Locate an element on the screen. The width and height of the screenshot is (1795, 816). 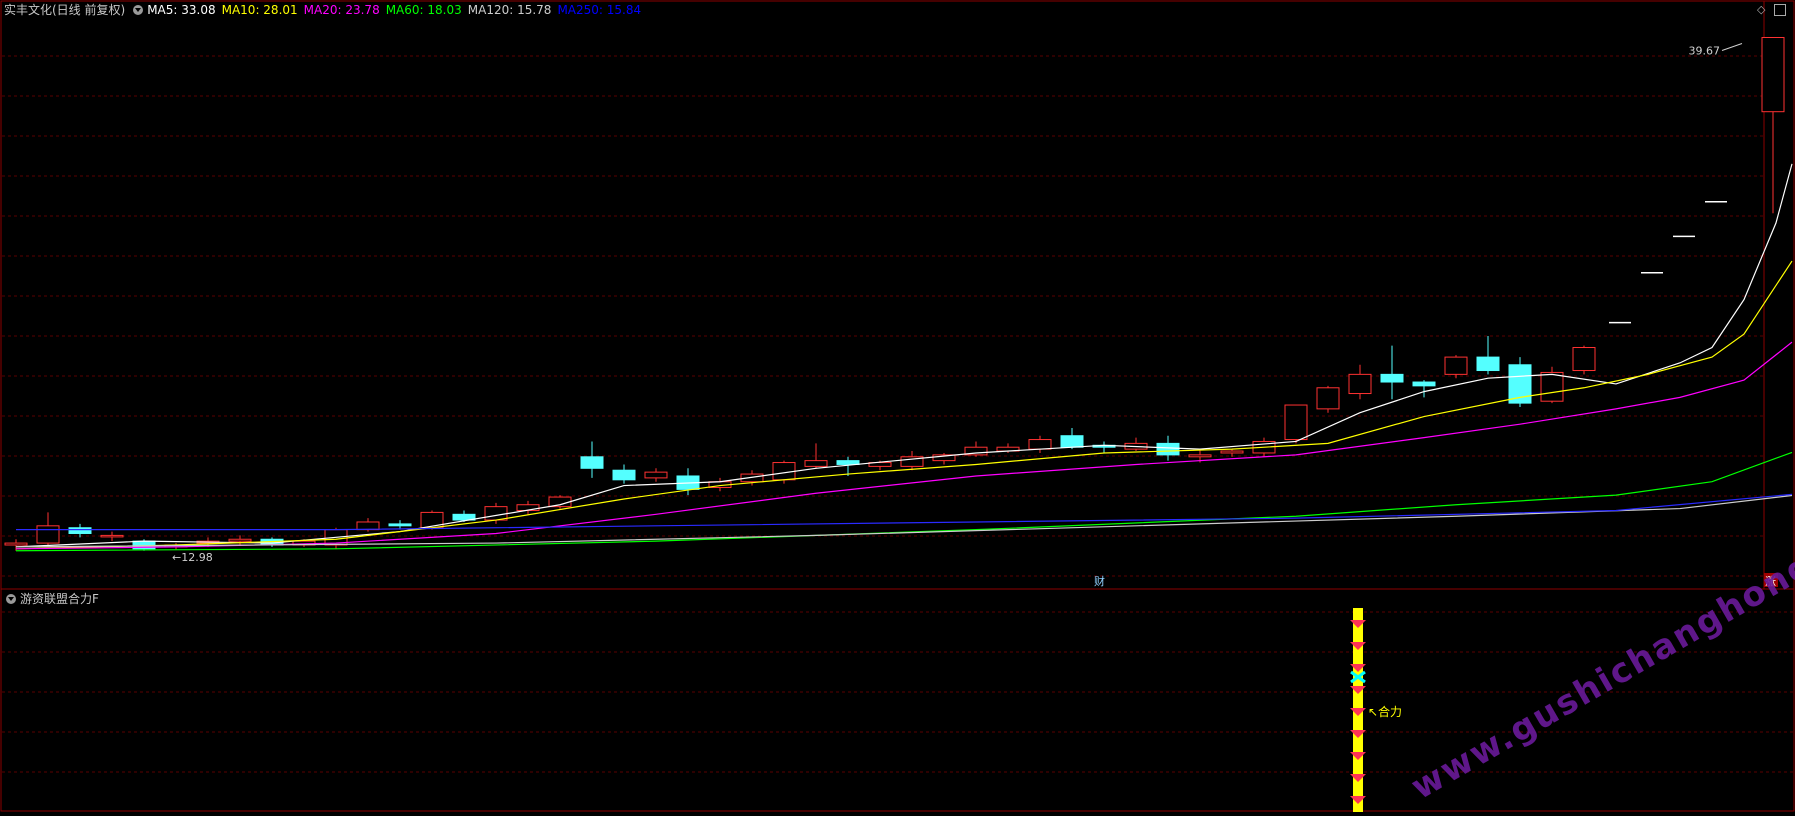
ma60-label: MA60: 18.03 is located at coordinates (424, 10).